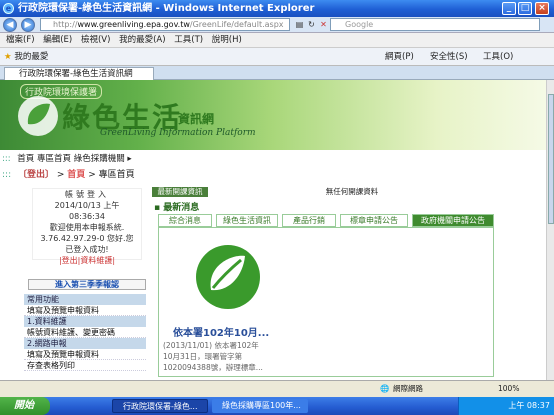 This screenshot has width=554, height=415. What do you see at coordinates (76, 175) in the screenshot?
I see `home-link: 首頁` at bounding box center [76, 175].